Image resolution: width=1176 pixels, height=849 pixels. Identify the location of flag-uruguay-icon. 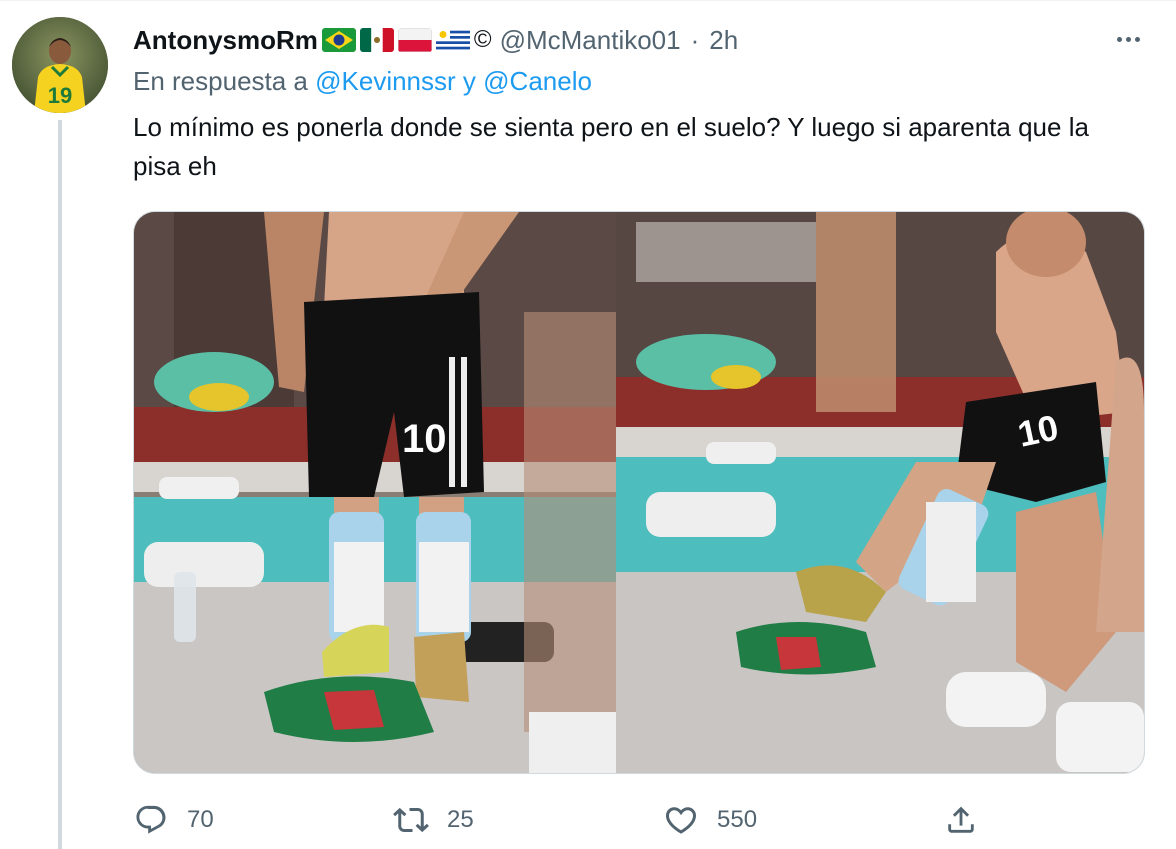
(452, 40).